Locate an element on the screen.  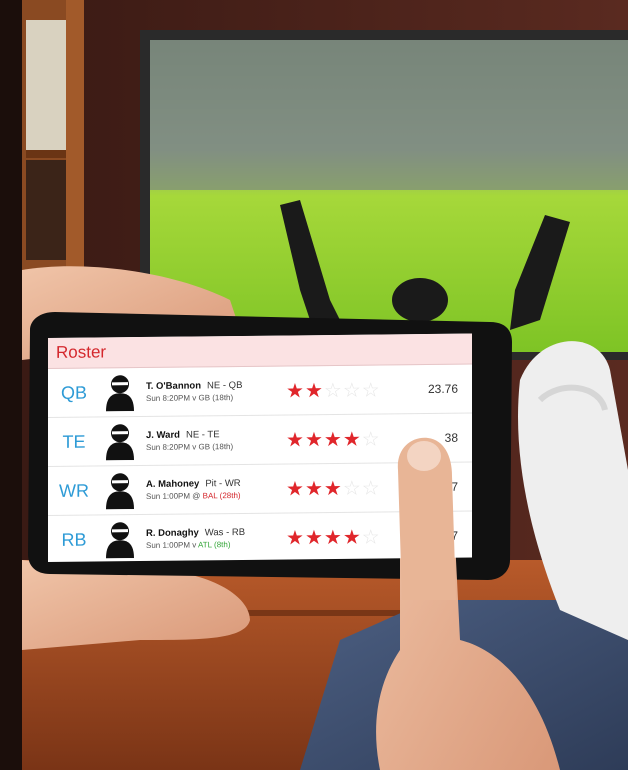
player-position: RB is located at coordinates (74, 539).